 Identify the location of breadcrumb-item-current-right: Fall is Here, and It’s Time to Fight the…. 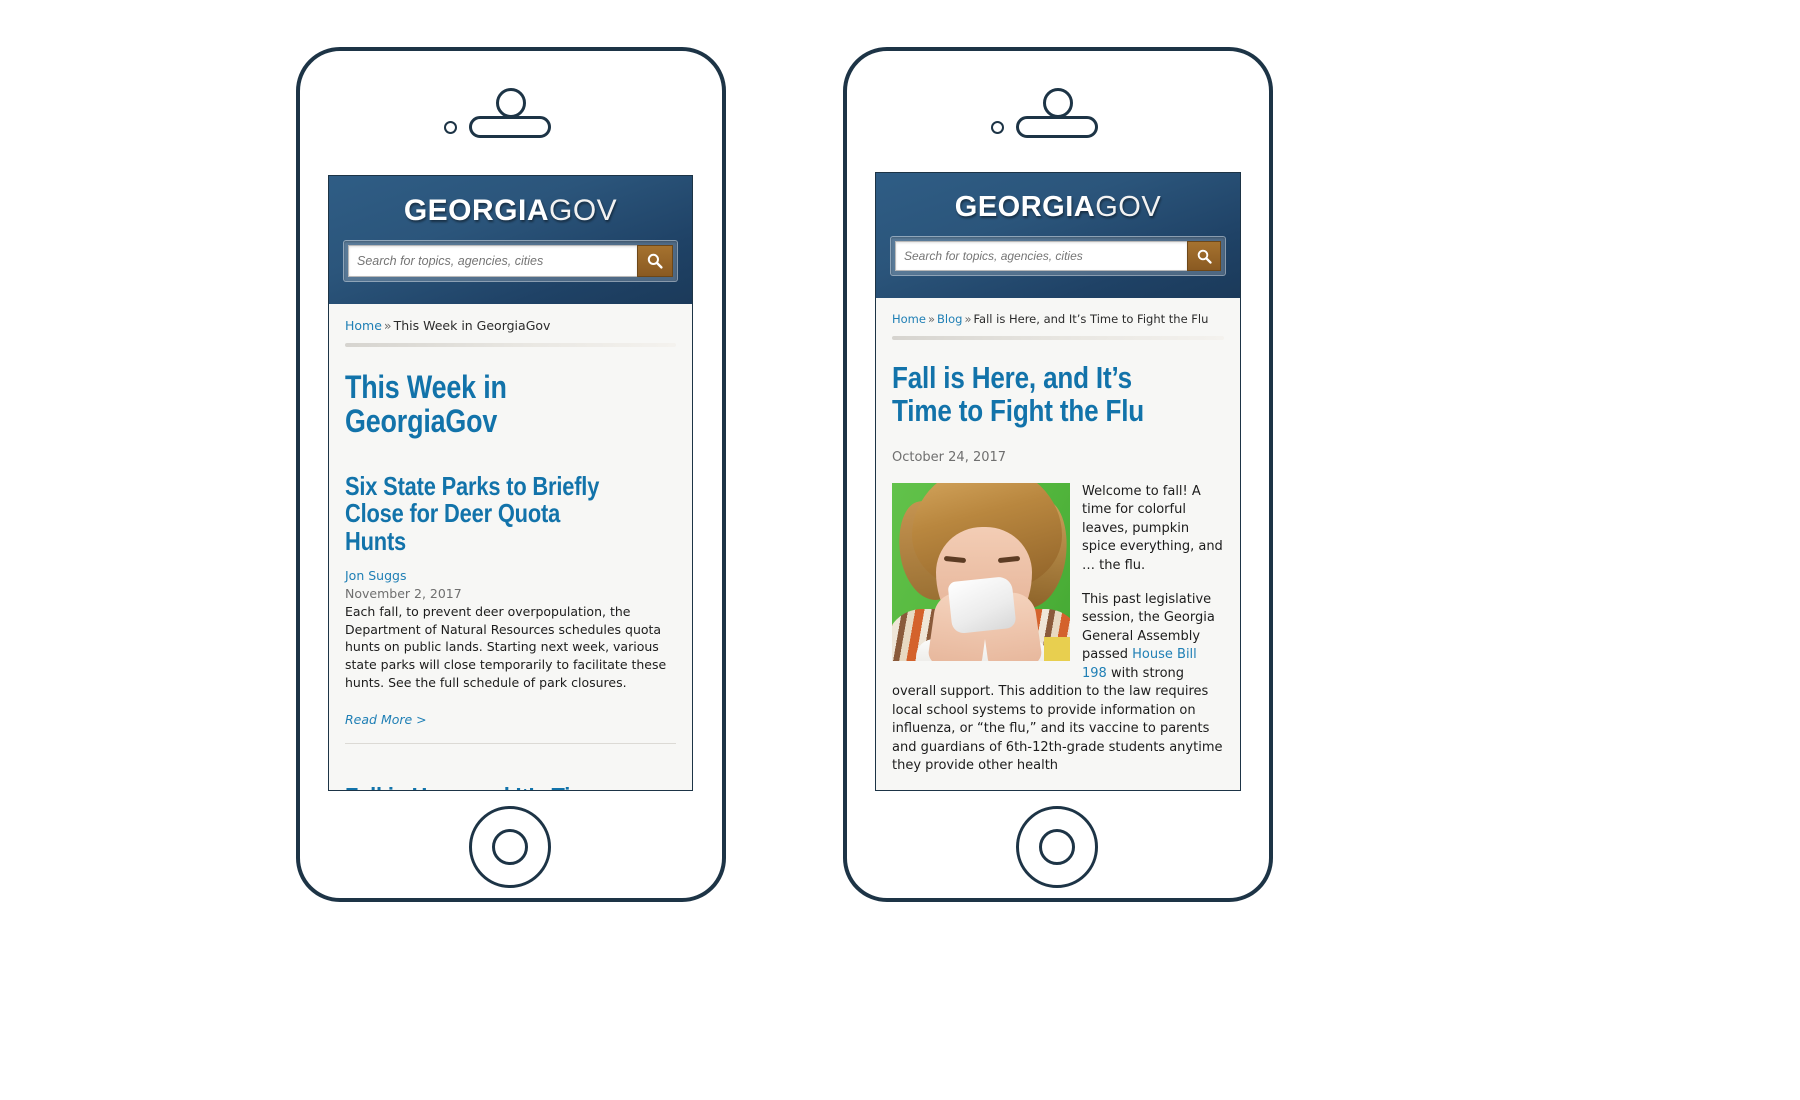
(1091, 319).